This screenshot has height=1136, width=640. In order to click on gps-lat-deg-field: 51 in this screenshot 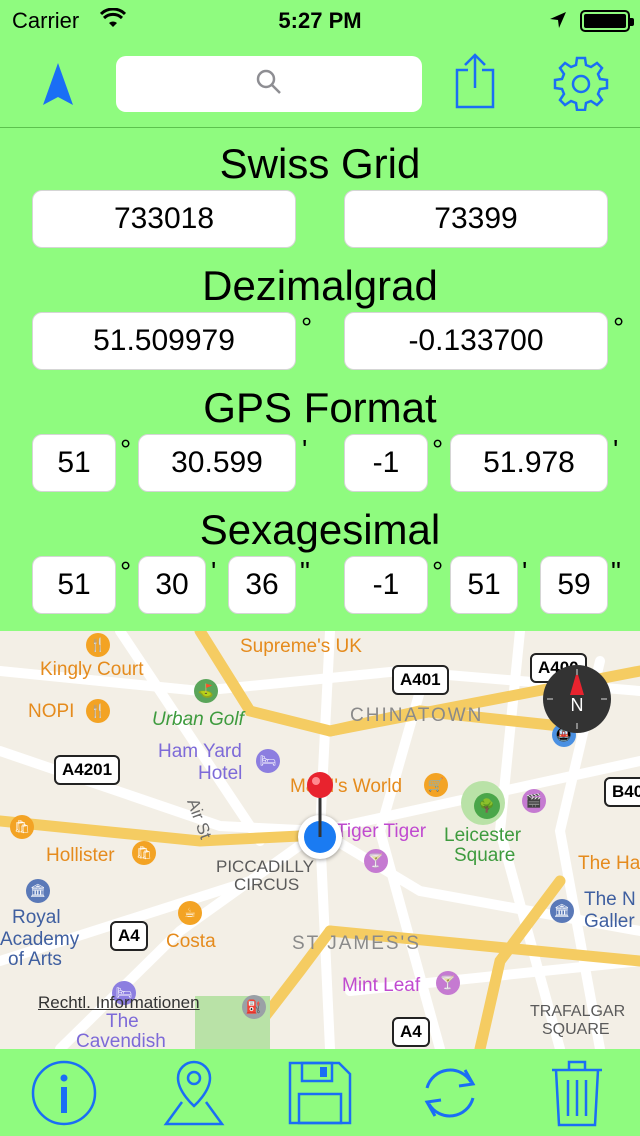, I will do `click(74, 463)`.